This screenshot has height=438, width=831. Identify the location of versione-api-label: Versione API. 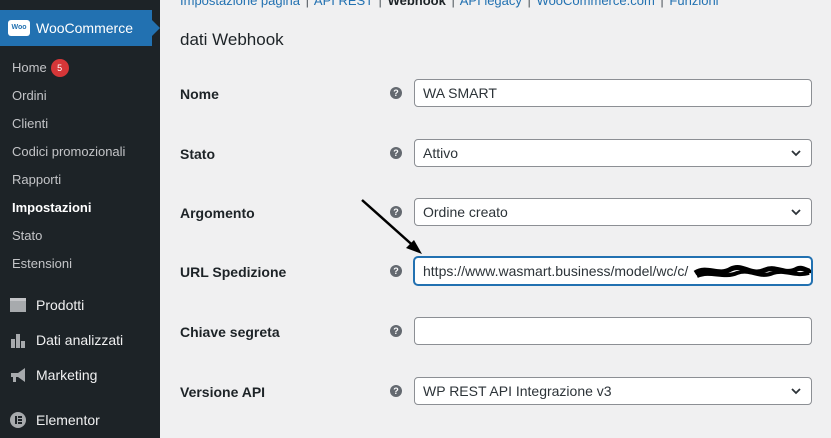
(223, 392).